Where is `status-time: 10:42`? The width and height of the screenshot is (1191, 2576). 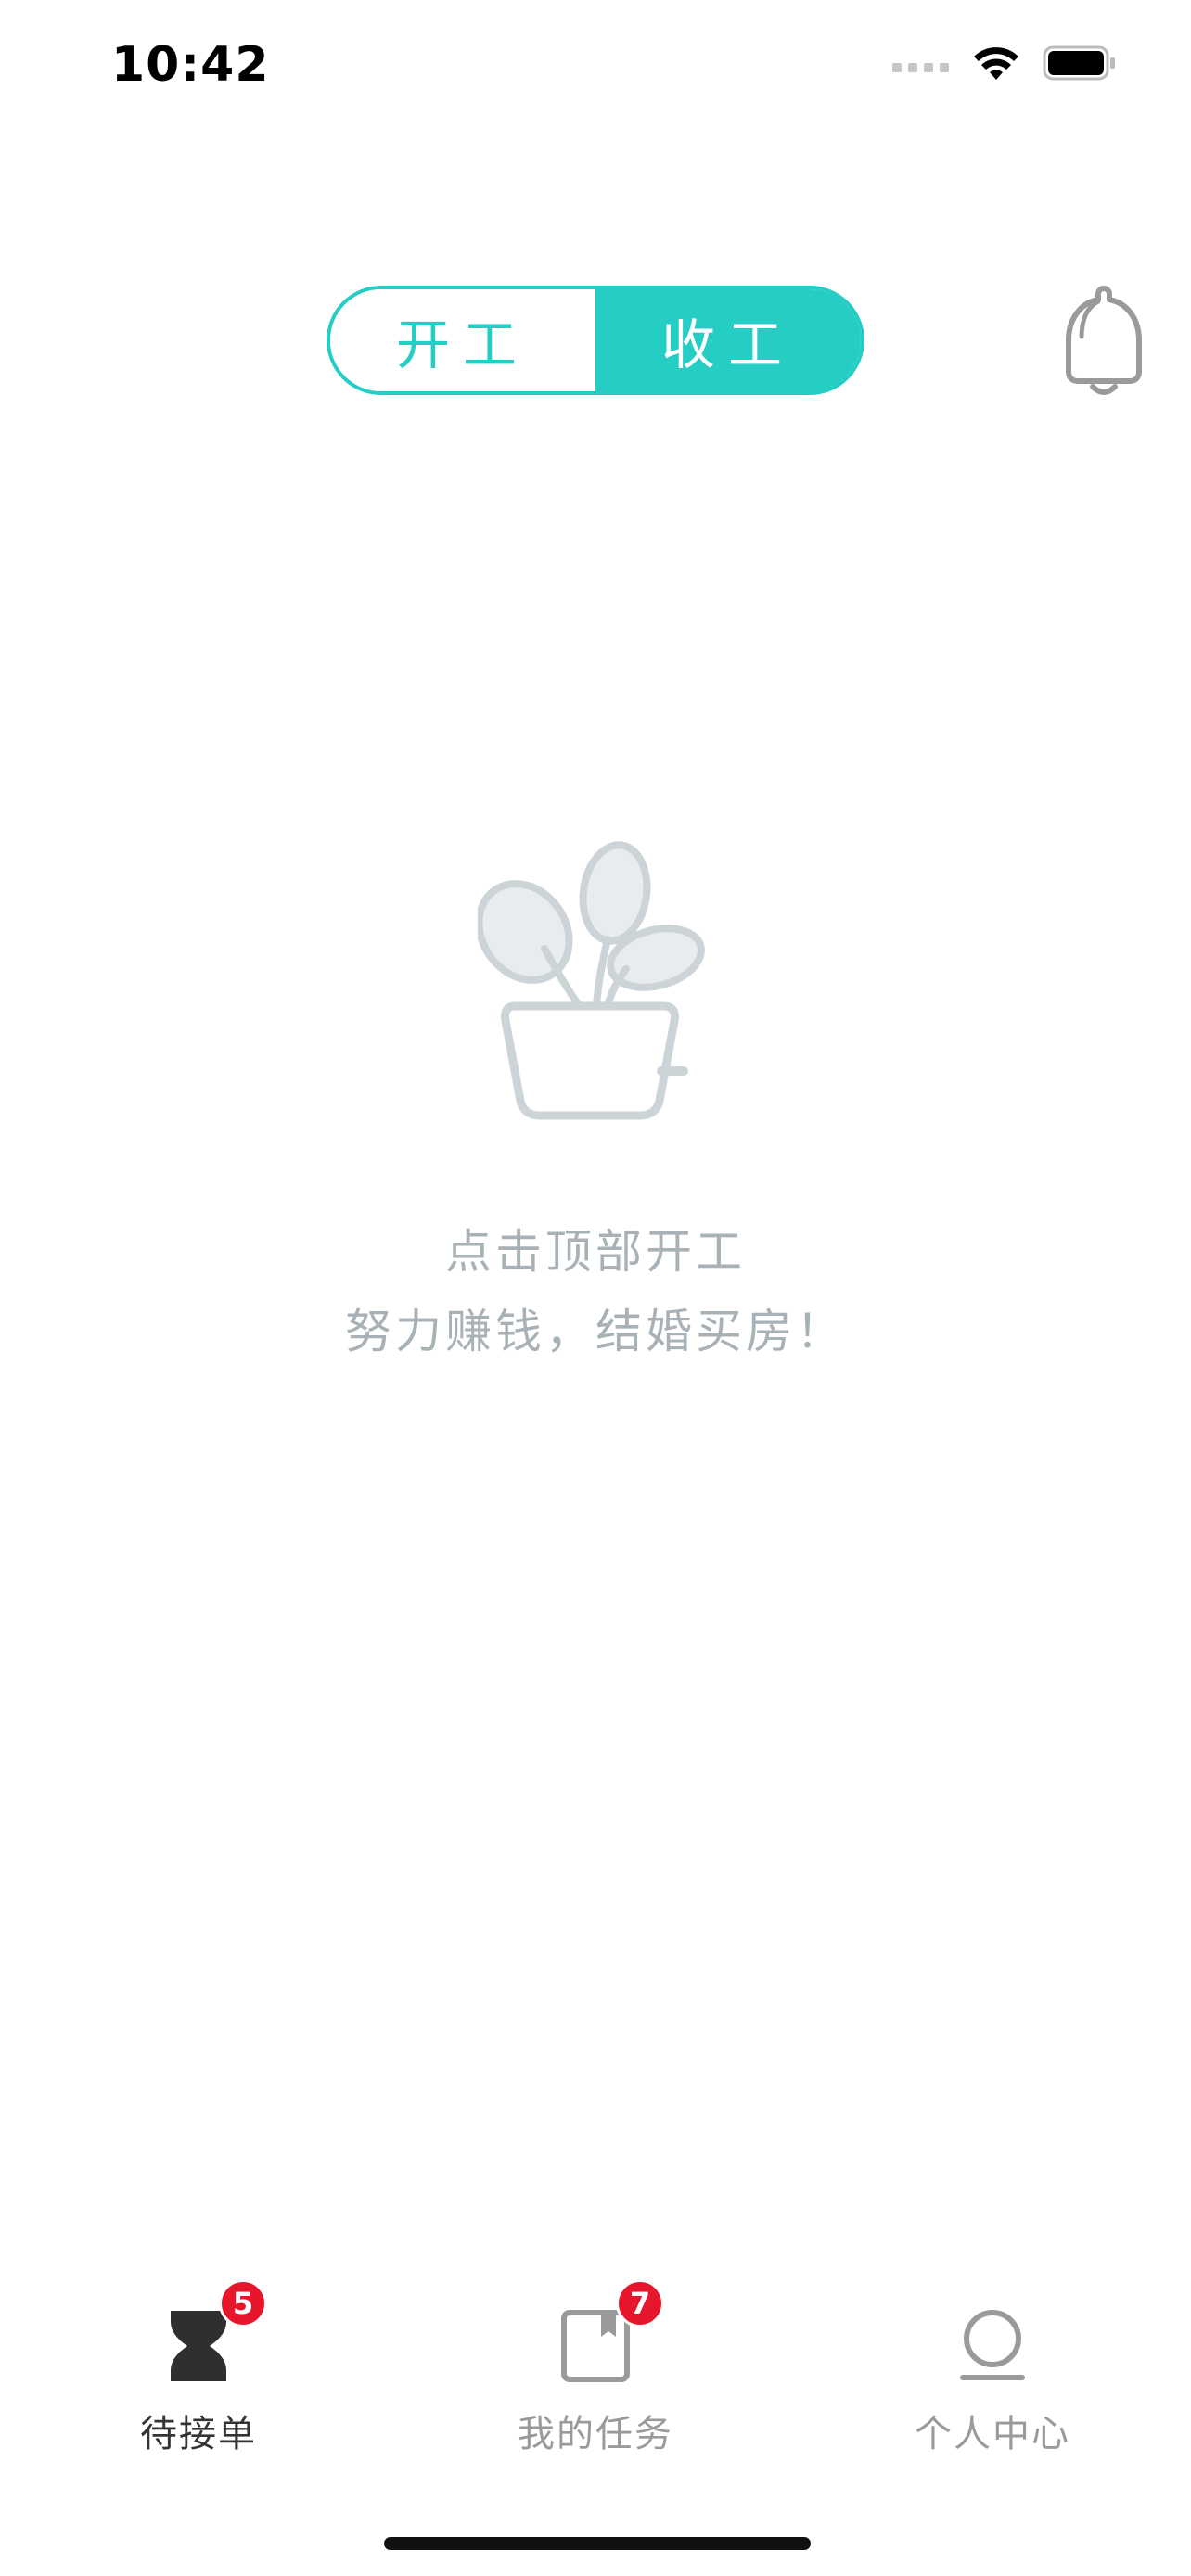
status-time: 10:42 is located at coordinates (190, 65).